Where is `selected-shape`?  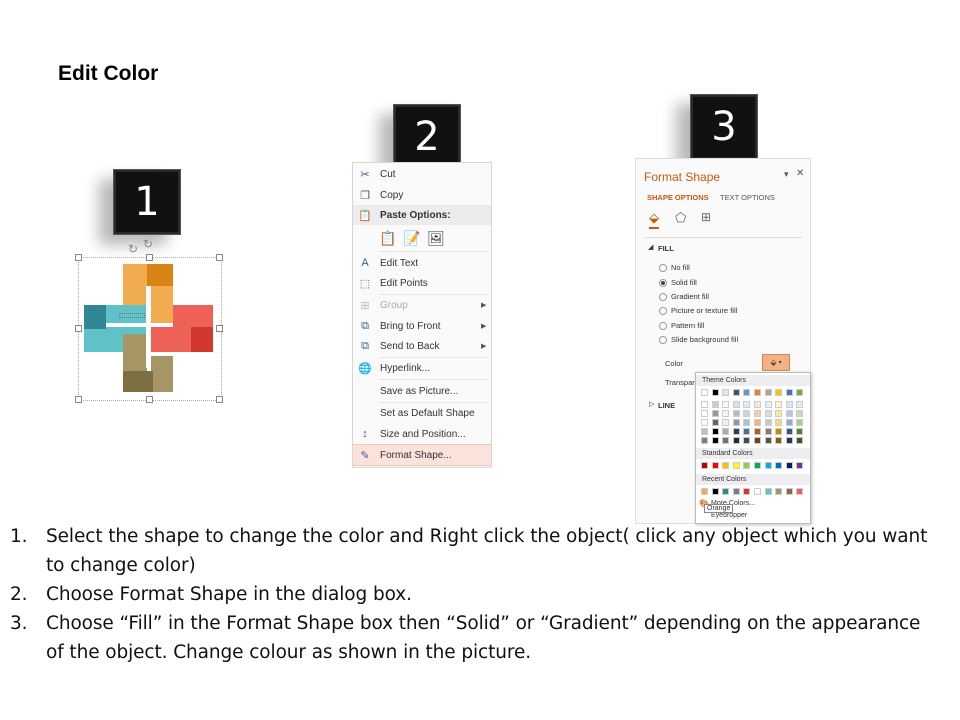
selected-shape is located at coordinates (150, 329).